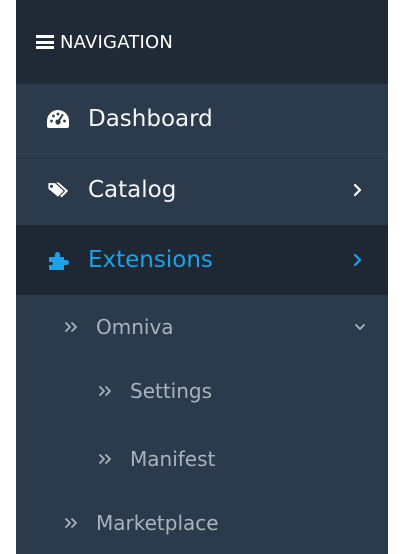  Describe the element at coordinates (202, 42) in the screenshot. I see `nav-header: NAVIGATION` at that location.